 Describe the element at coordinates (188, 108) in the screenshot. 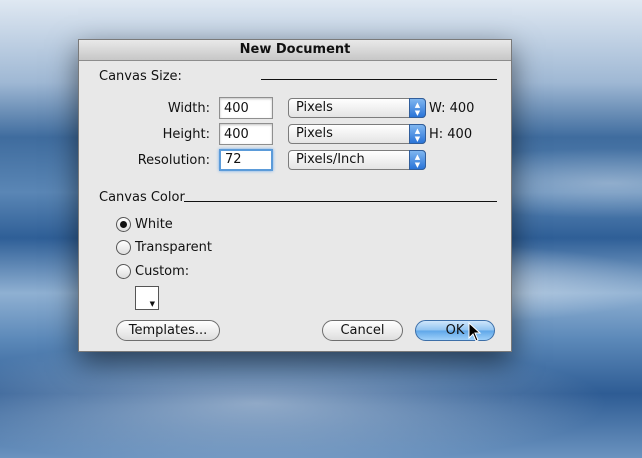

I see `width-label: Width:` at that location.